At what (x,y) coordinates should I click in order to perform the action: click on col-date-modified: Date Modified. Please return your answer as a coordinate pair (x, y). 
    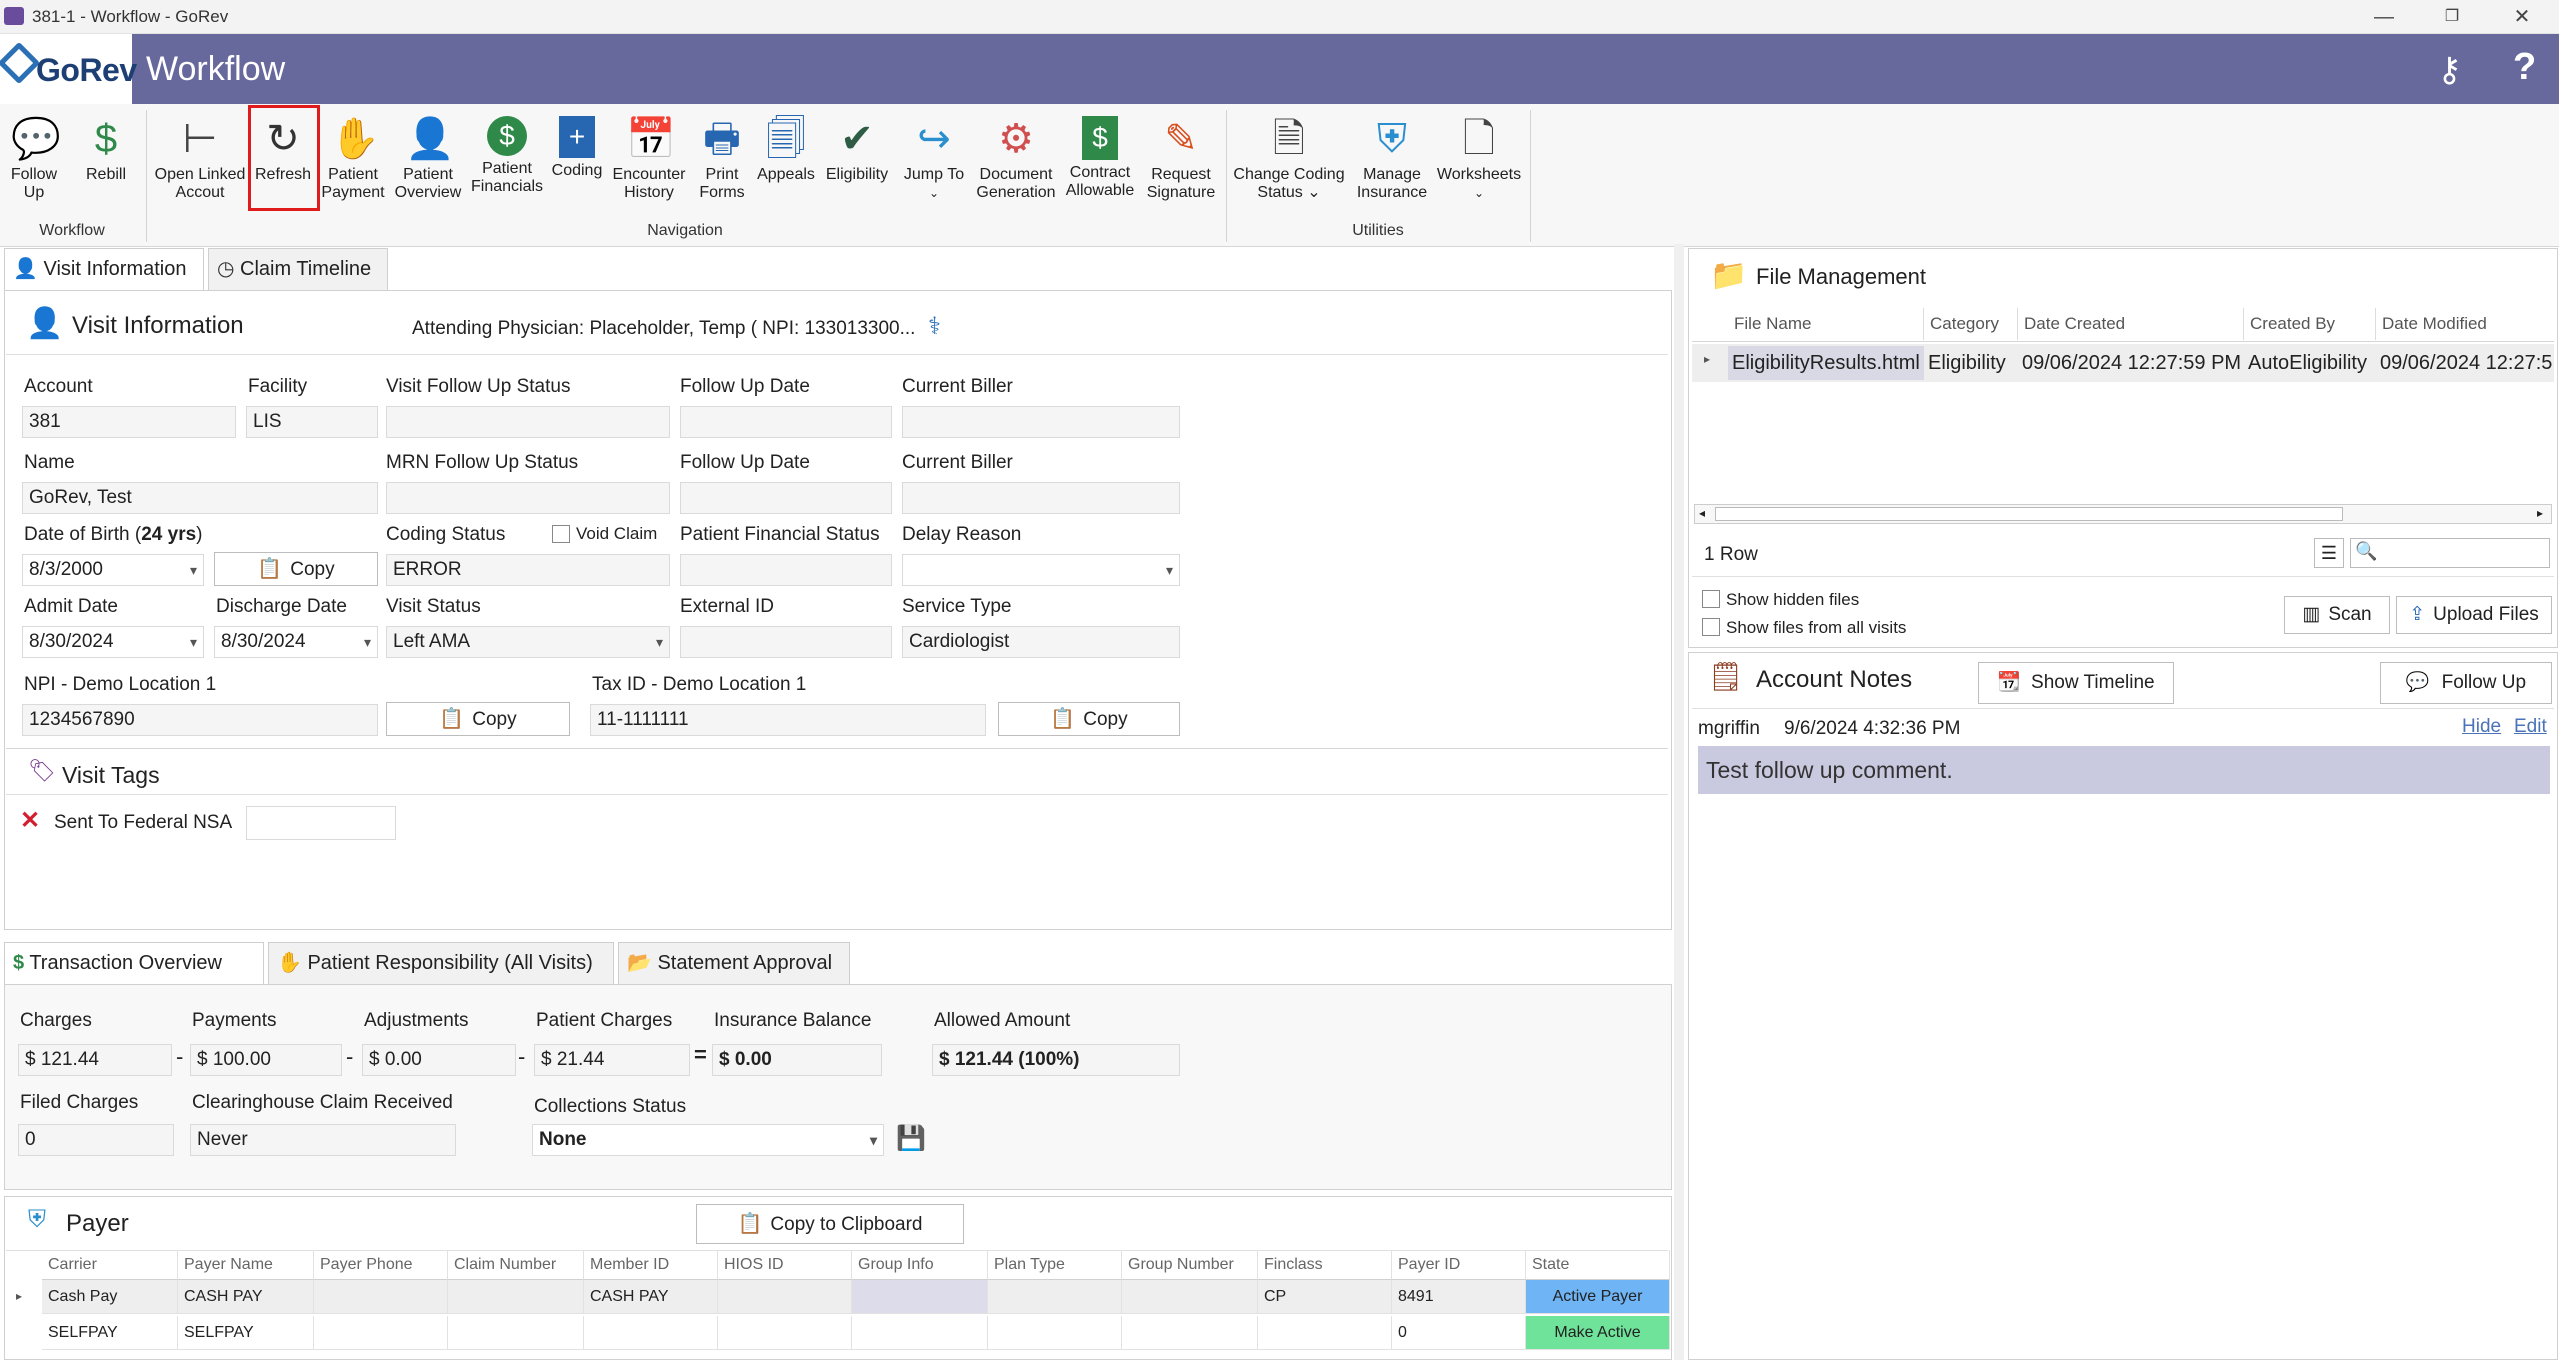
    Looking at the image, I should click on (2465, 324).